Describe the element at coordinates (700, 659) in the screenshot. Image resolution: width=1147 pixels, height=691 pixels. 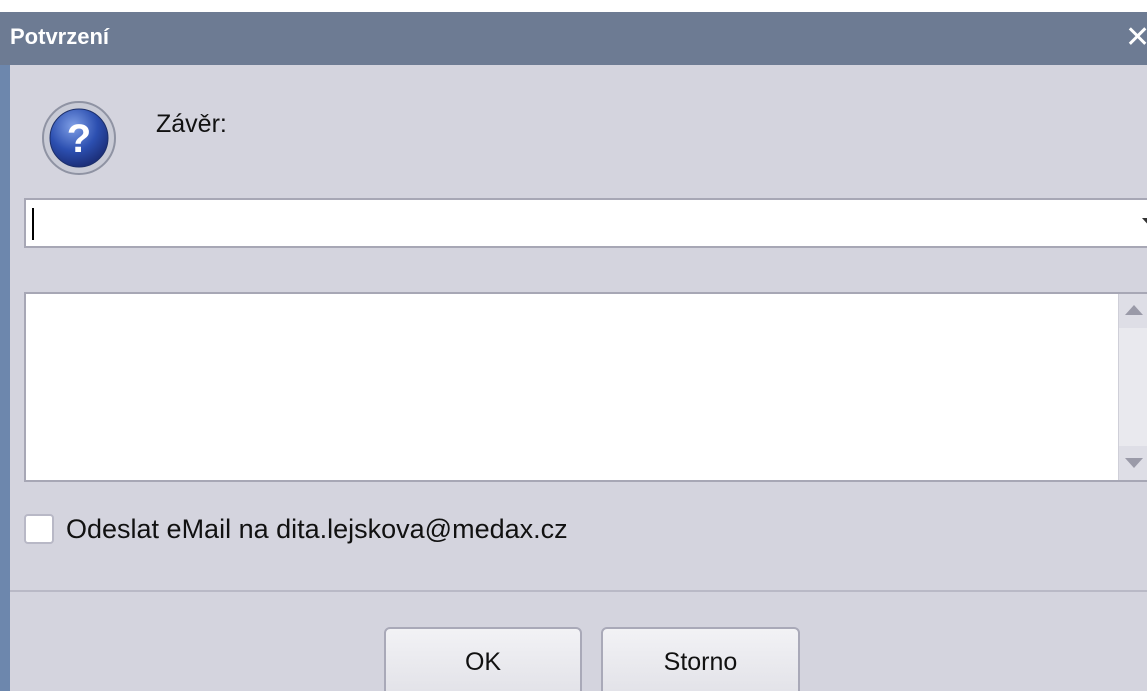
I see `cancel-button: Storno` at that location.